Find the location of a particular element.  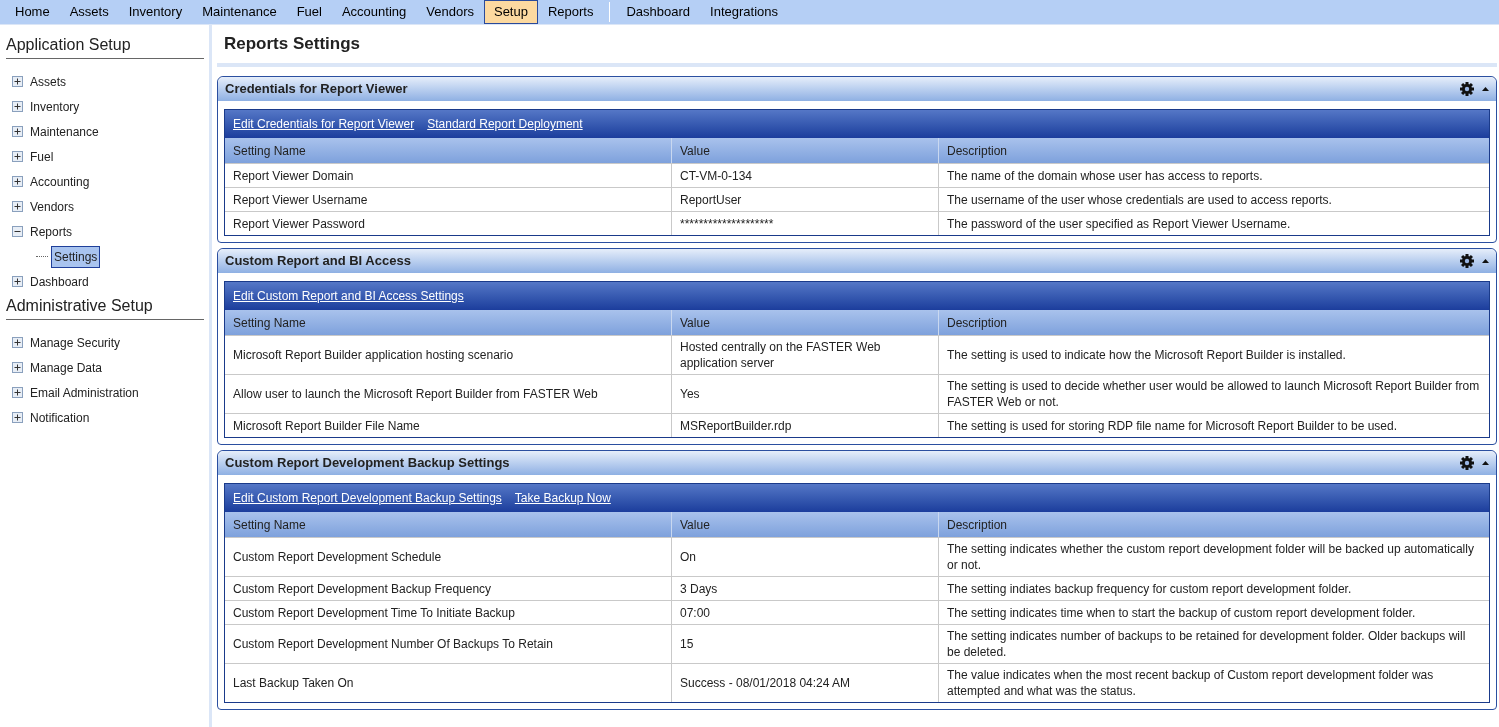

table-cell: The setting indicates number of backups to be retained for development folder. Older backups will be deleted. is located at coordinates (1213, 644).